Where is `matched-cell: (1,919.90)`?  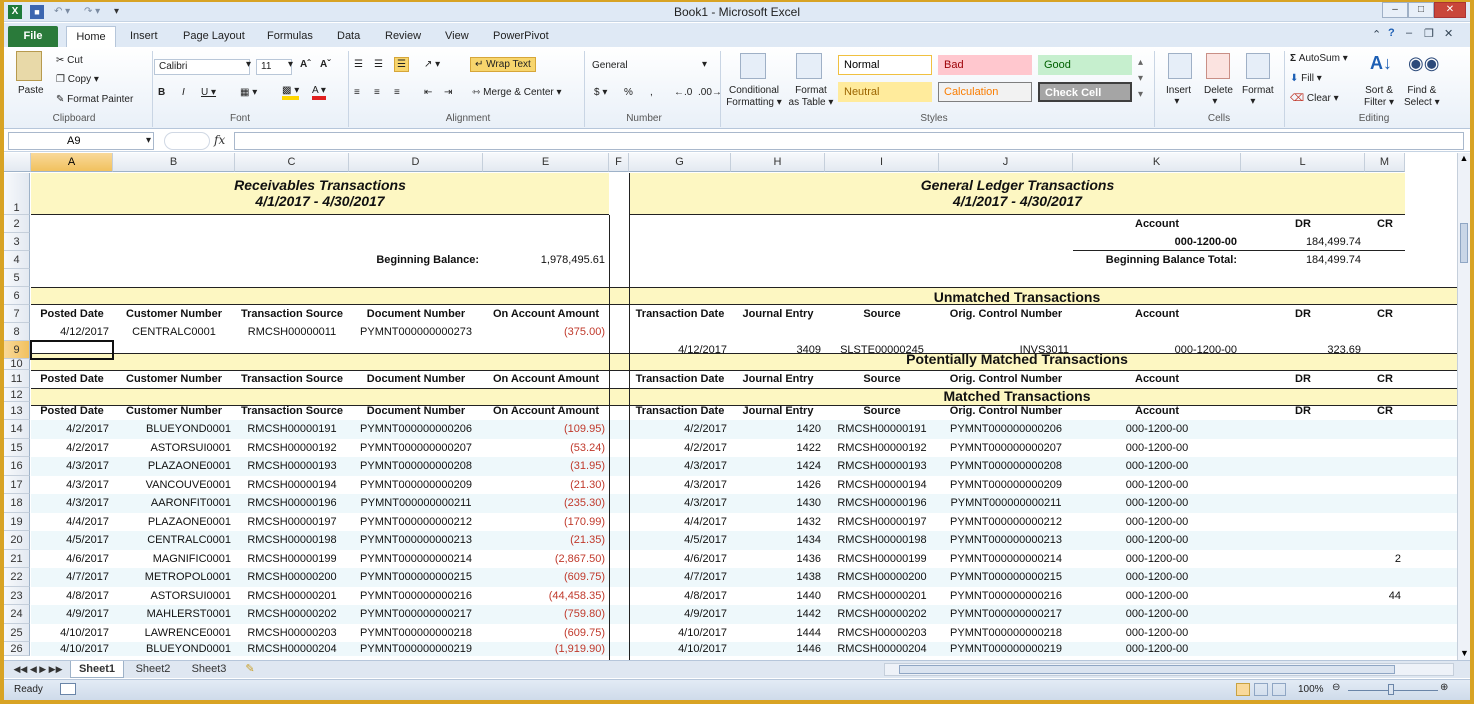
matched-cell: (1,919.90) is located at coordinates (546, 649).